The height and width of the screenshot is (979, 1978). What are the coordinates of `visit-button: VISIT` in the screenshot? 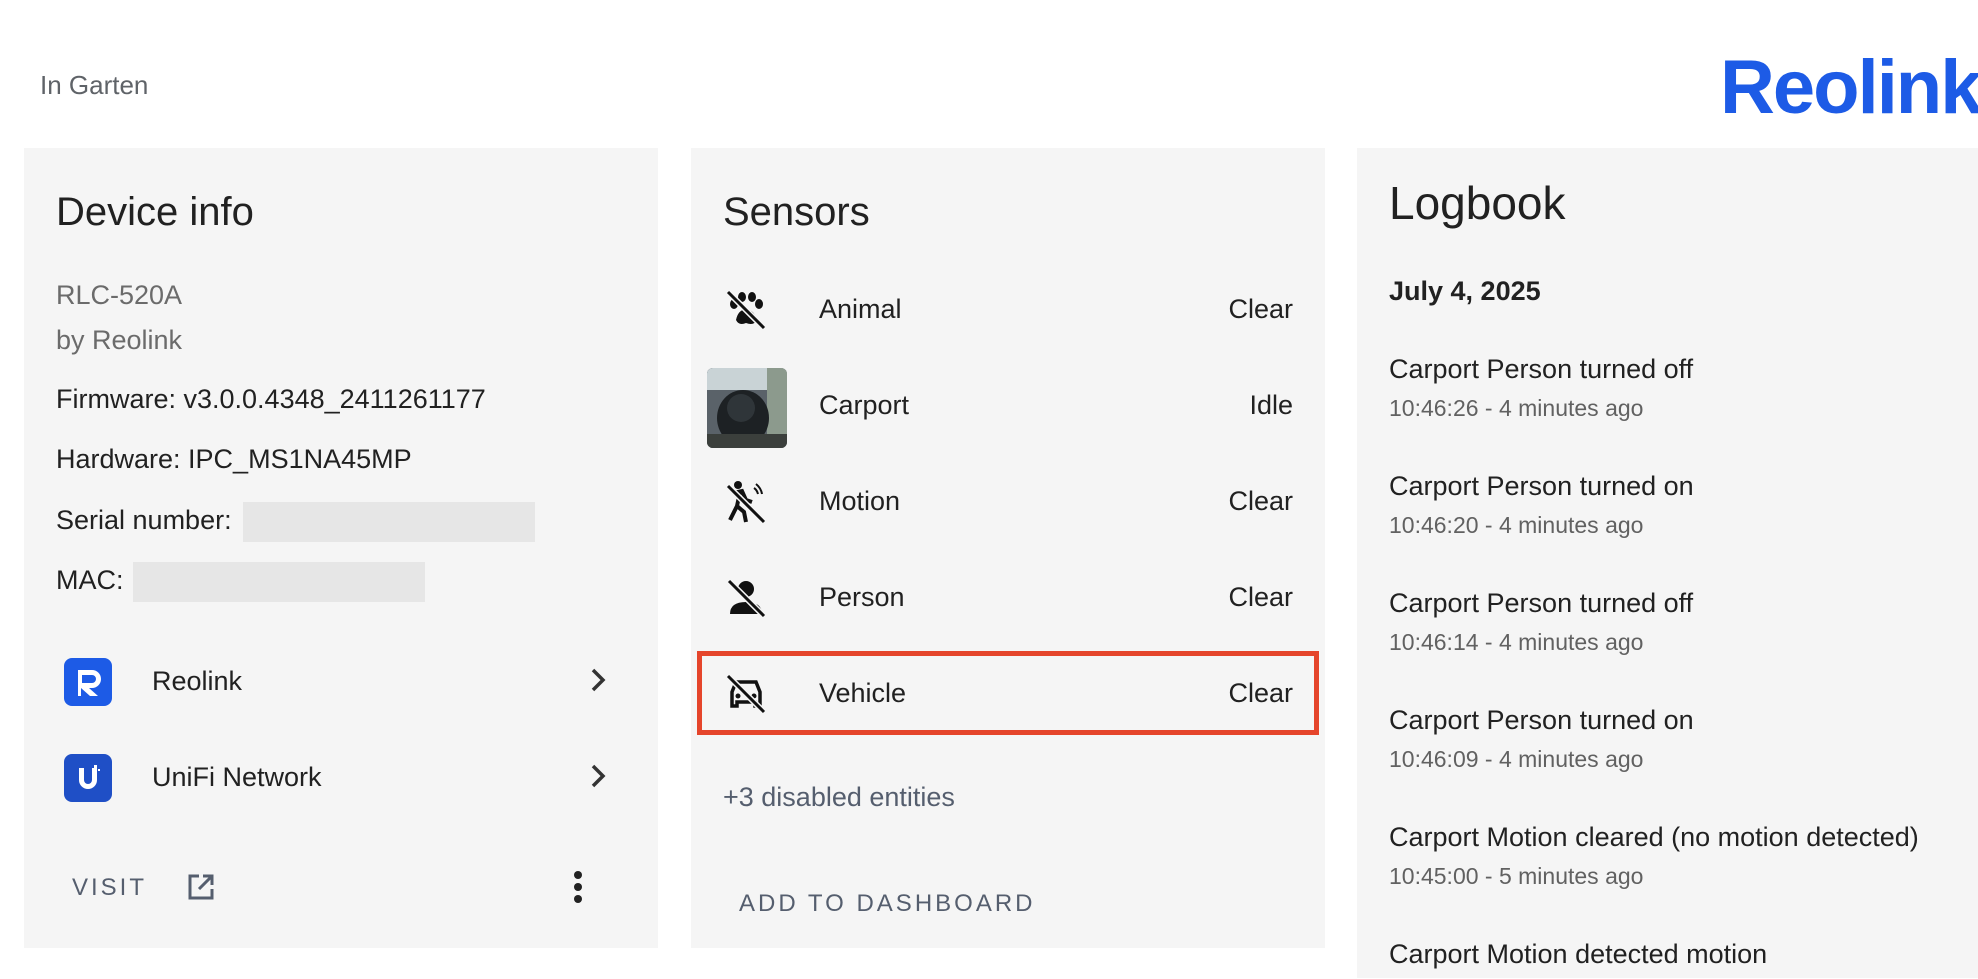 It's located at (143, 888).